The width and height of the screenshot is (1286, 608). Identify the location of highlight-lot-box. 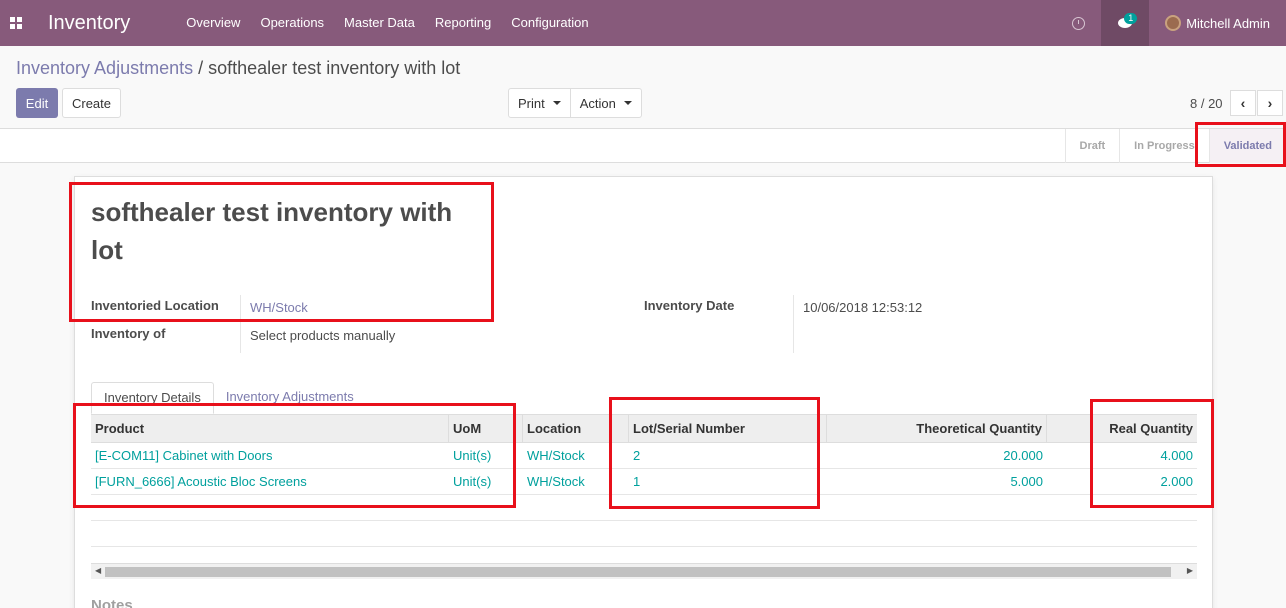
(714, 453).